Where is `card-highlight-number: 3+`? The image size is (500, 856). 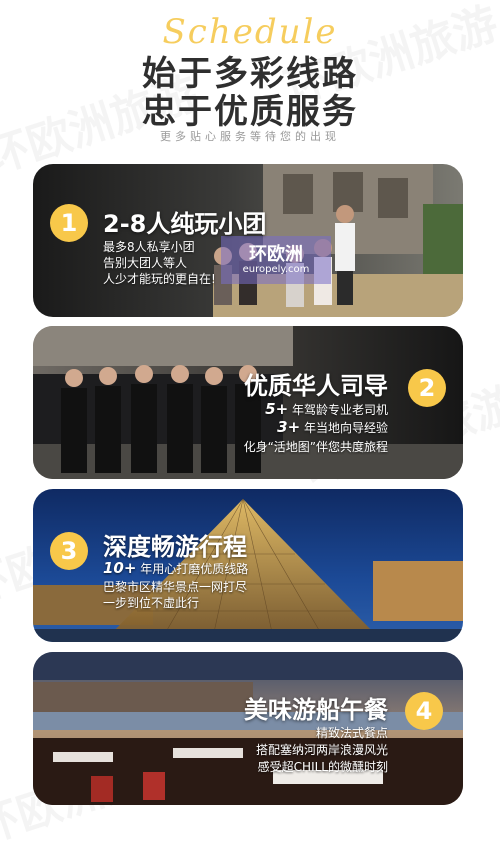
card-highlight-number: 3+ is located at coordinates (289, 427).